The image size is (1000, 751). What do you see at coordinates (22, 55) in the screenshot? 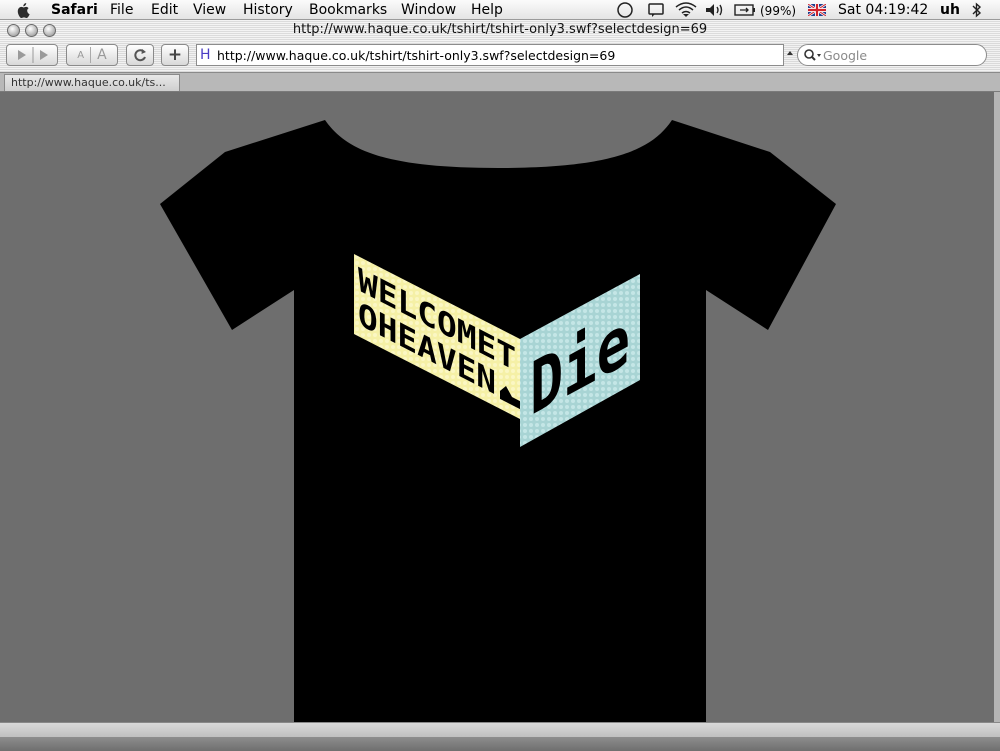
I see `back-button` at bounding box center [22, 55].